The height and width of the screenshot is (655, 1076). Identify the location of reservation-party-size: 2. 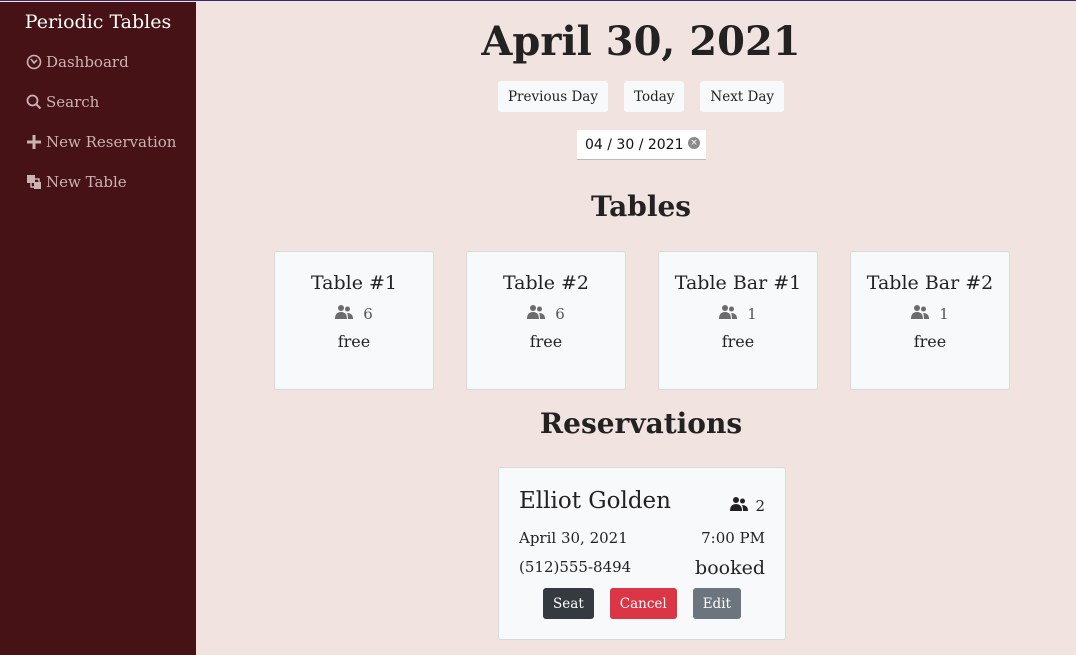
(747, 506).